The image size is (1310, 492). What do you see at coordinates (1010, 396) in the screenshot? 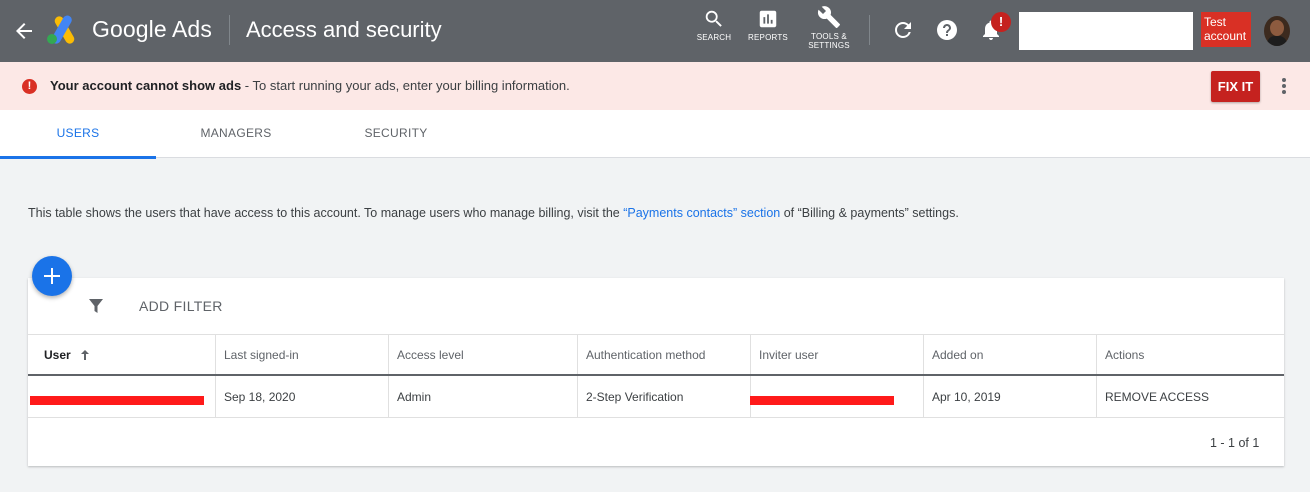
I see `added-on-cell: Apr 10, 2019` at bounding box center [1010, 396].